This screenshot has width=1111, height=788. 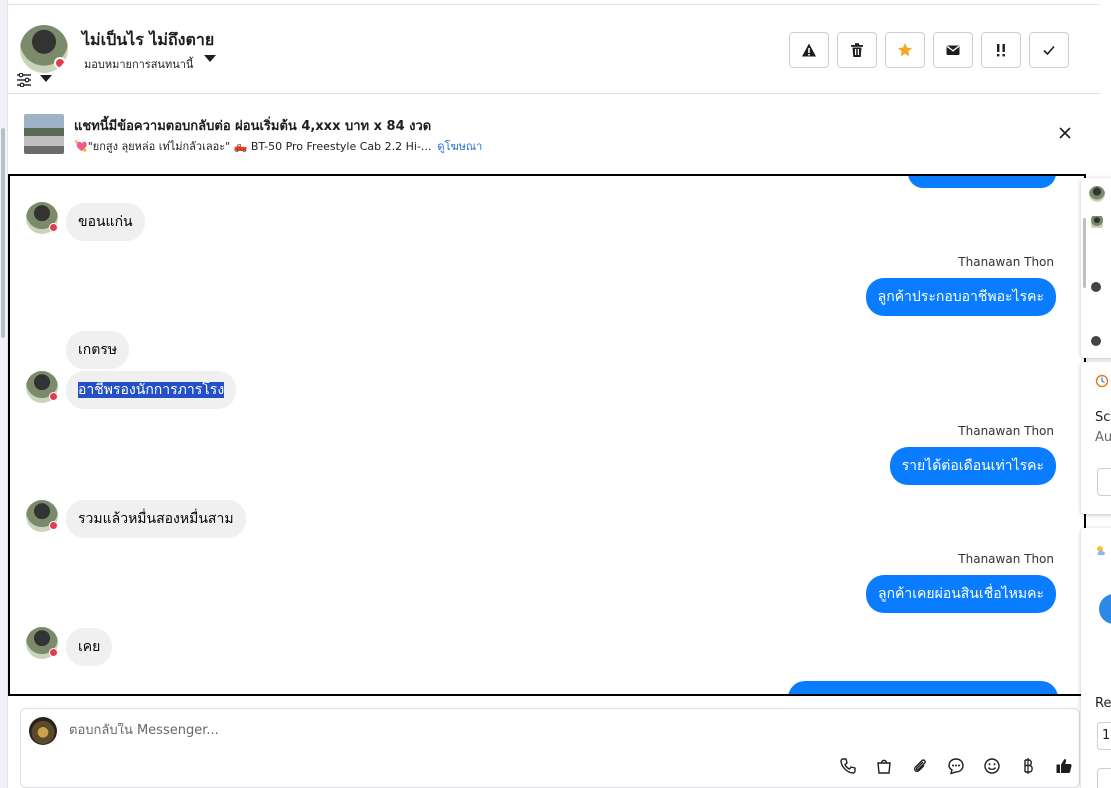 I want to click on composer-toolbar, so click(x=956, y=766).